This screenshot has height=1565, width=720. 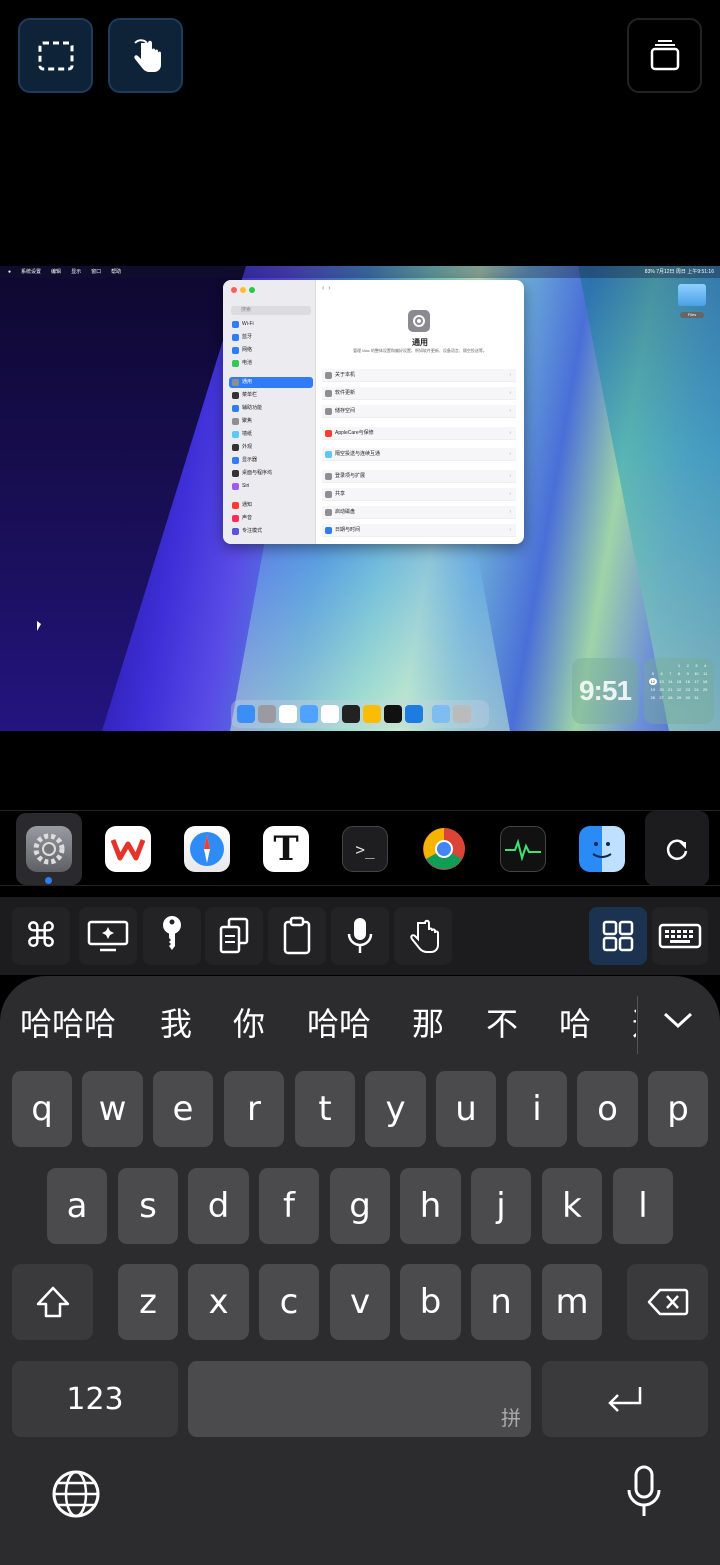 I want to click on space-key: 拼, so click(x=359, y=1399).